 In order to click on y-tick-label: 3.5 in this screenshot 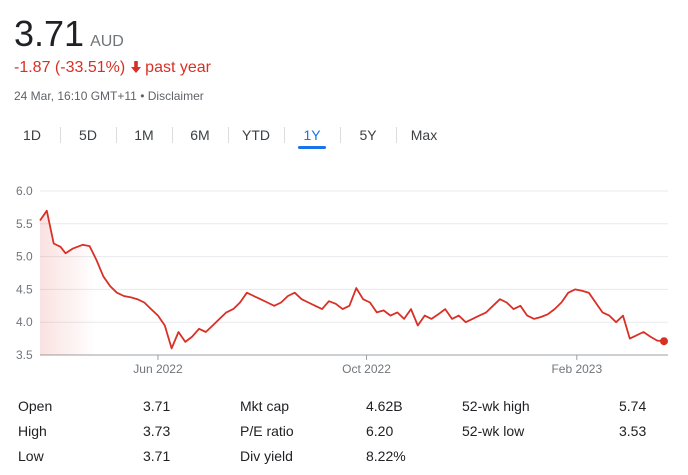, I will do `click(24, 355)`.